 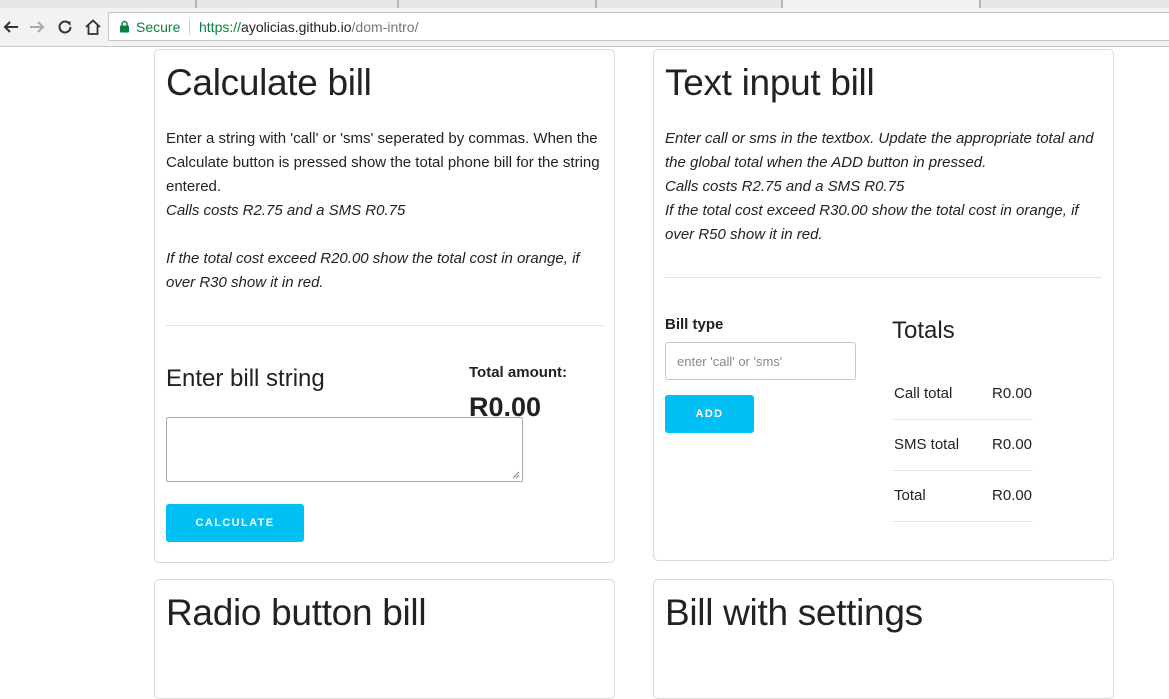 I want to click on total-amount-label: Total amount:, so click(x=518, y=372).